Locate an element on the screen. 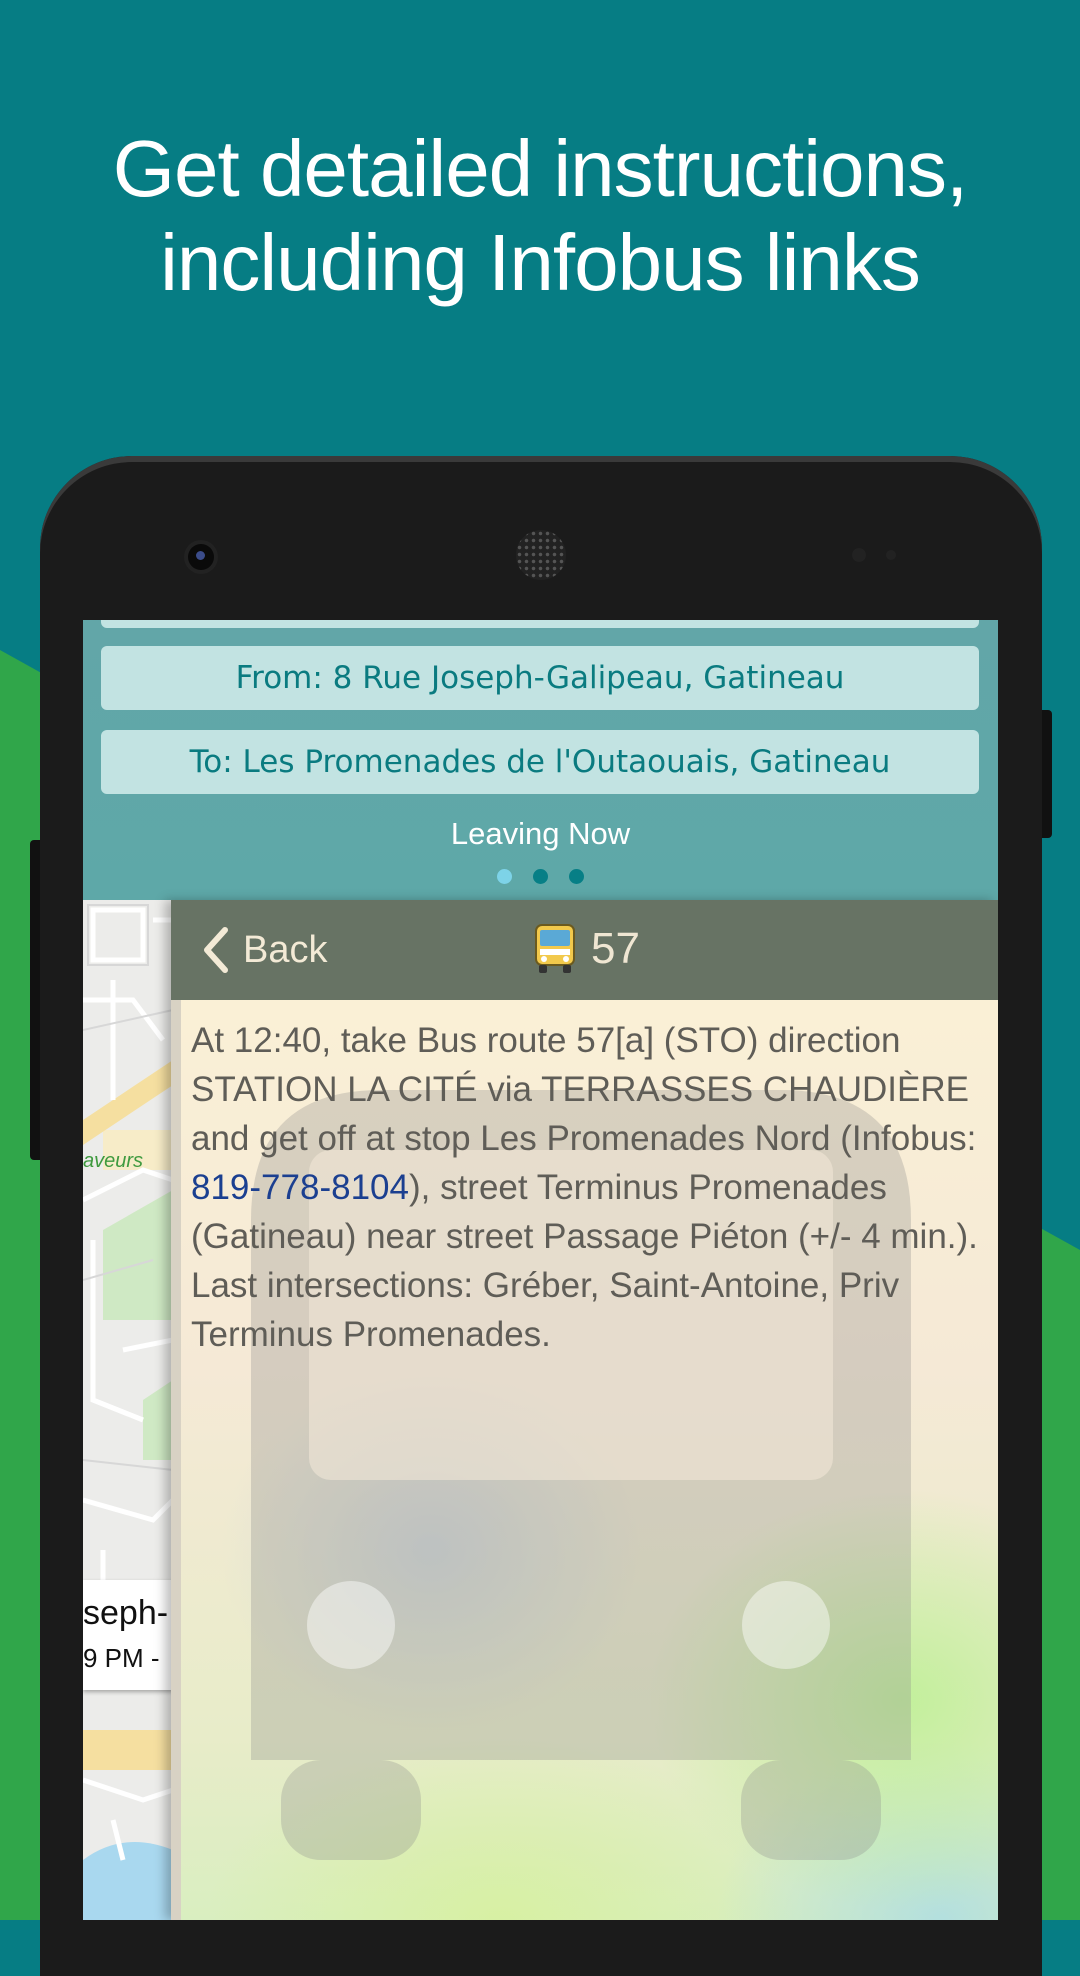 The height and width of the screenshot is (1976, 1080). speaker-grille-icon is located at coordinates (541, 555).